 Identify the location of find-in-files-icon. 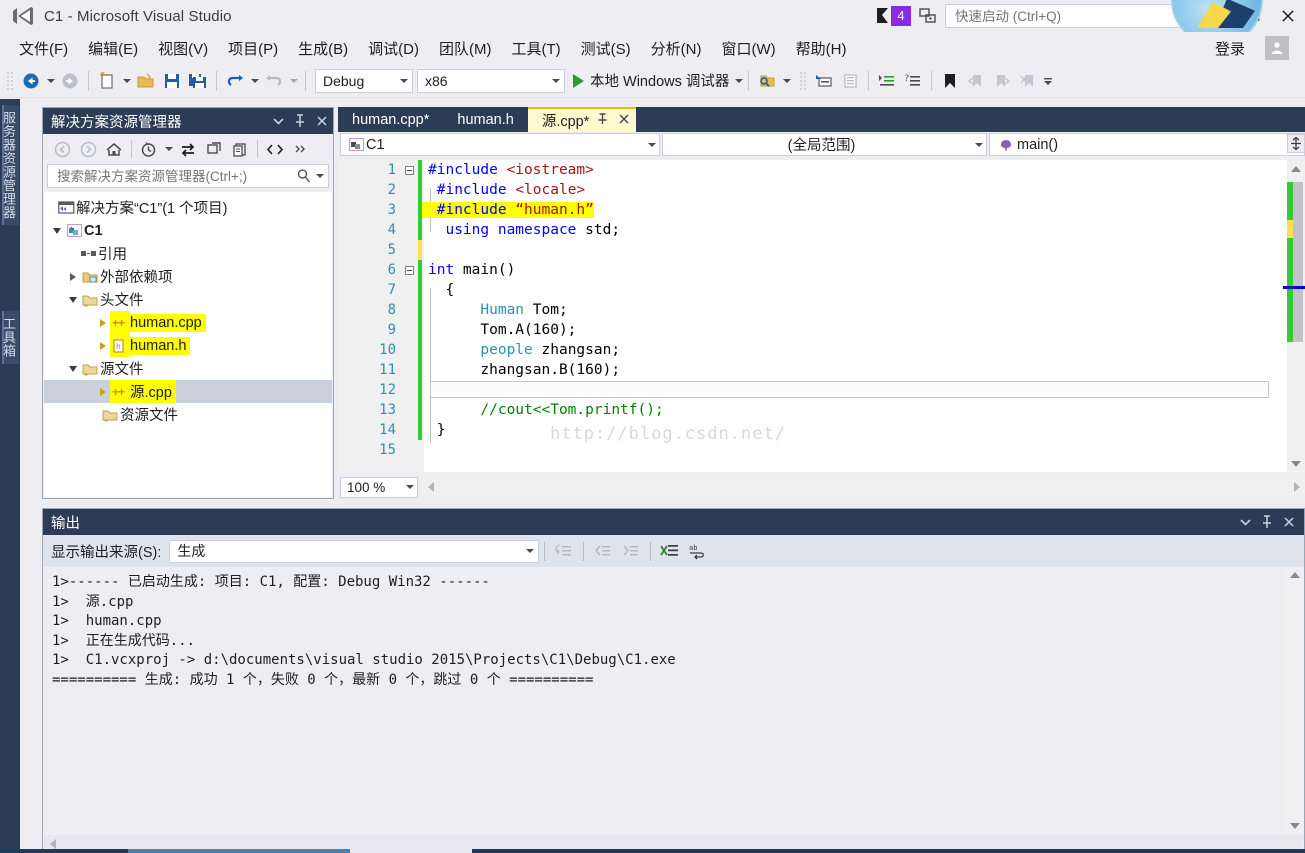
(767, 81).